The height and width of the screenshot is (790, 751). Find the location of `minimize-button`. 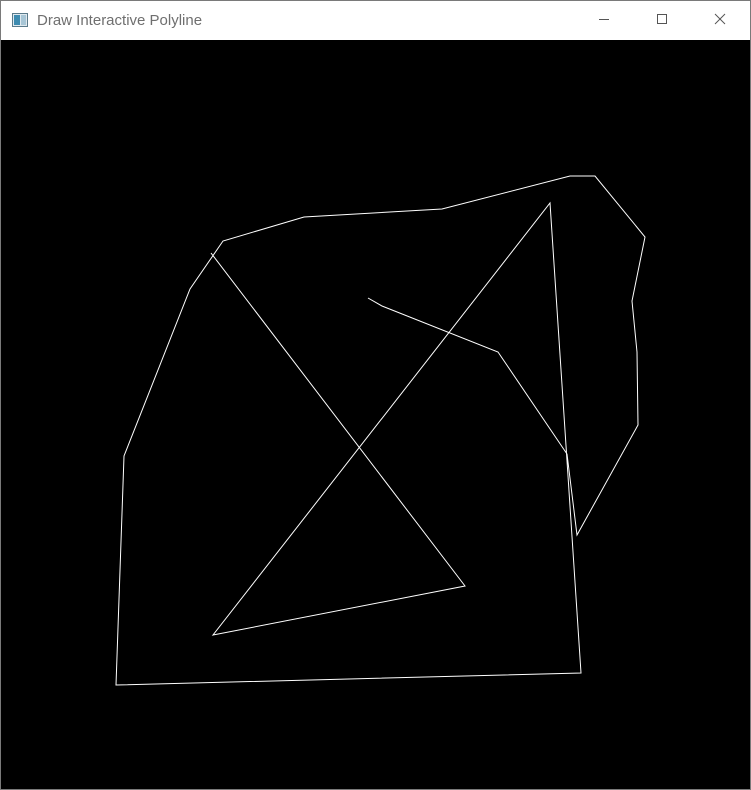

minimize-button is located at coordinates (604, 20).